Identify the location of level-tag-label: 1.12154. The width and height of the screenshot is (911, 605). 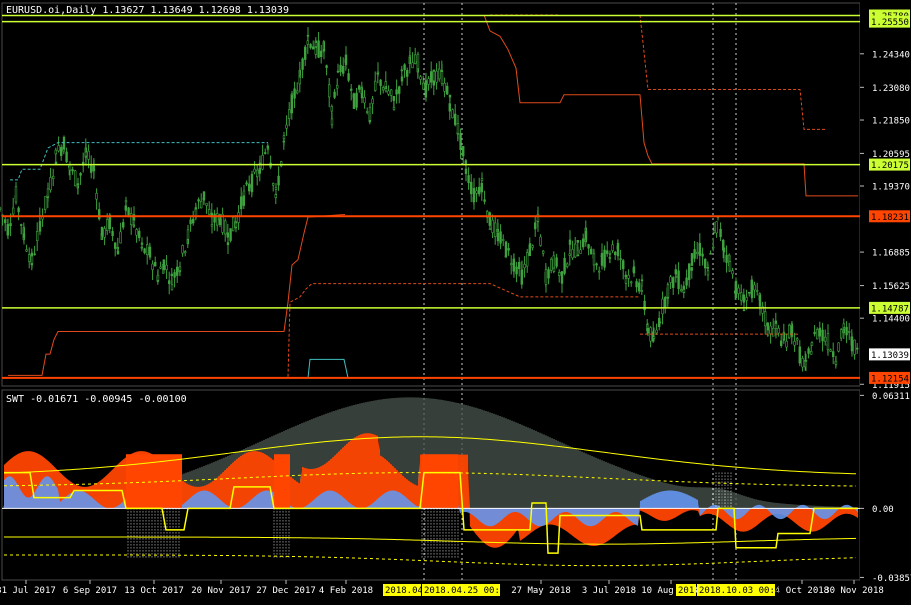
(890, 379).